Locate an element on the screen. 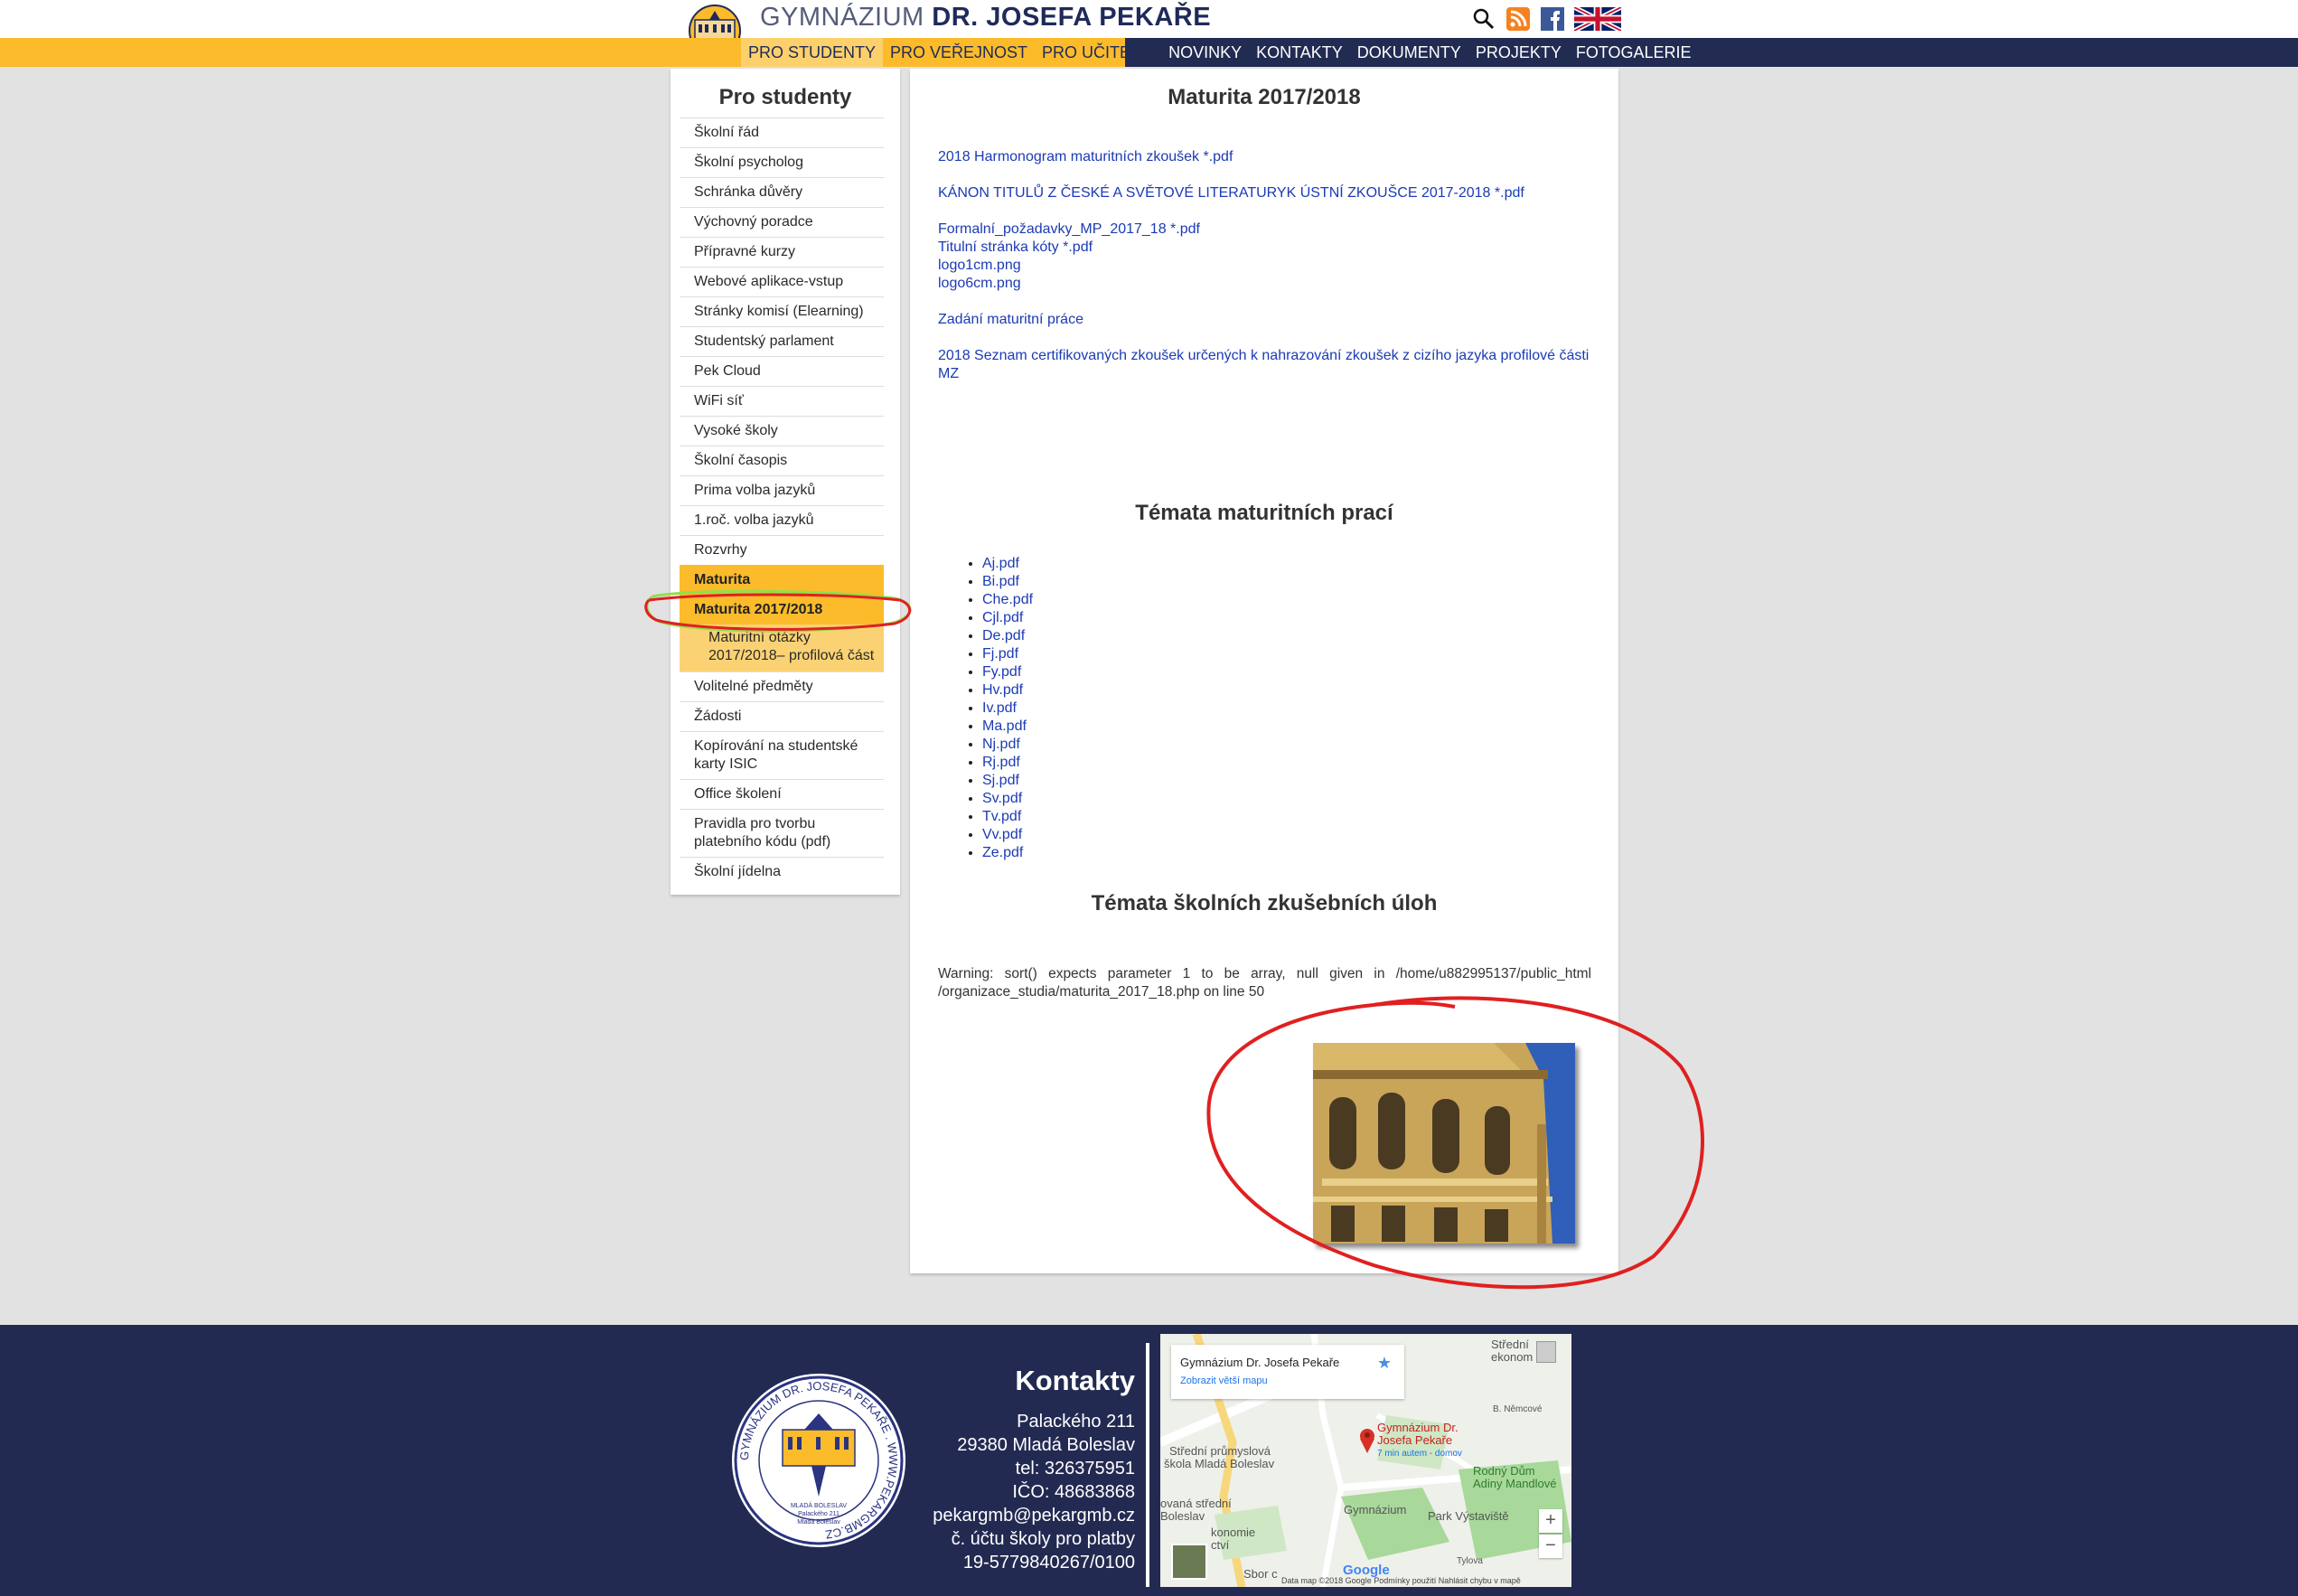 The width and height of the screenshot is (2298, 1596). rss-icon is located at coordinates (1518, 19).